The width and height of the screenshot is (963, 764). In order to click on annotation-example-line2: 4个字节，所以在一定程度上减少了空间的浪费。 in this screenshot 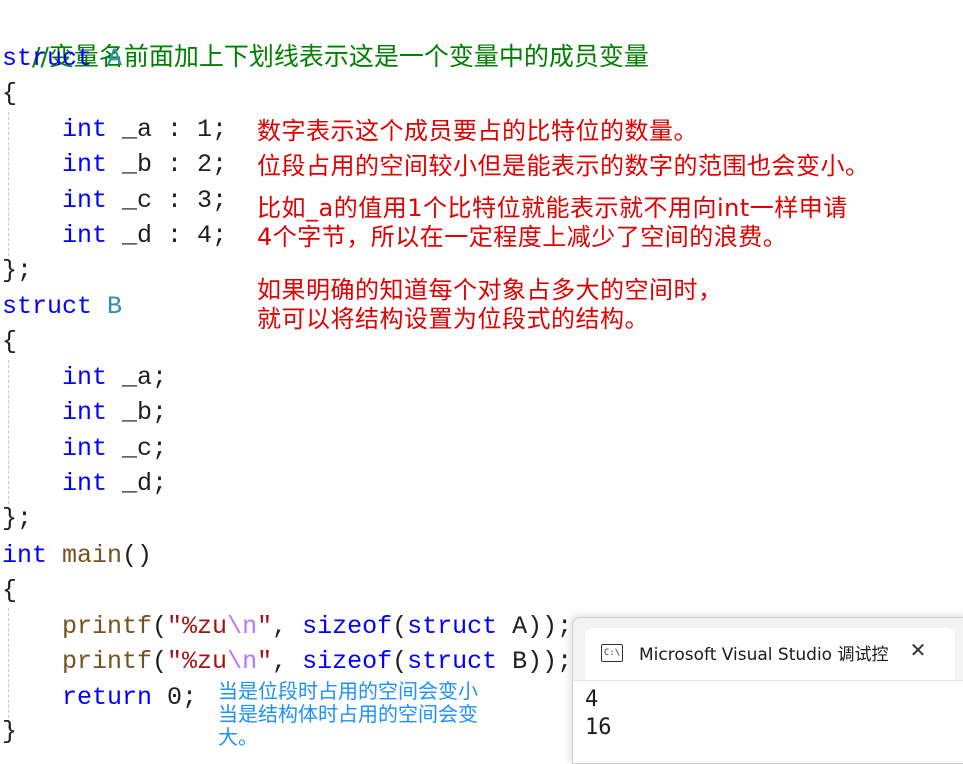, I will do `click(522, 237)`.